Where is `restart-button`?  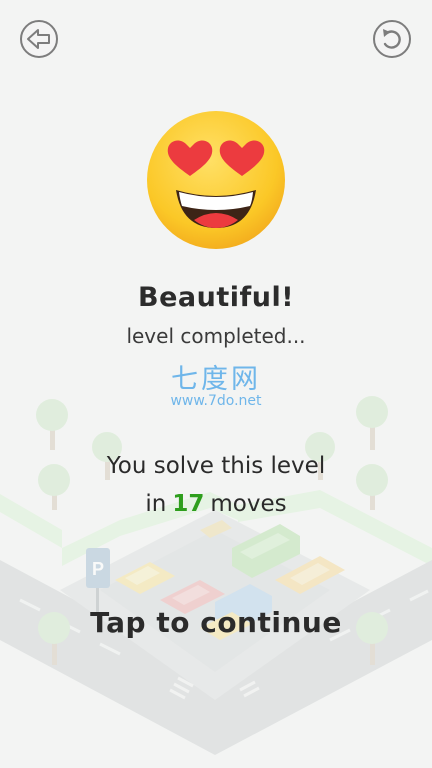 restart-button is located at coordinates (392, 39).